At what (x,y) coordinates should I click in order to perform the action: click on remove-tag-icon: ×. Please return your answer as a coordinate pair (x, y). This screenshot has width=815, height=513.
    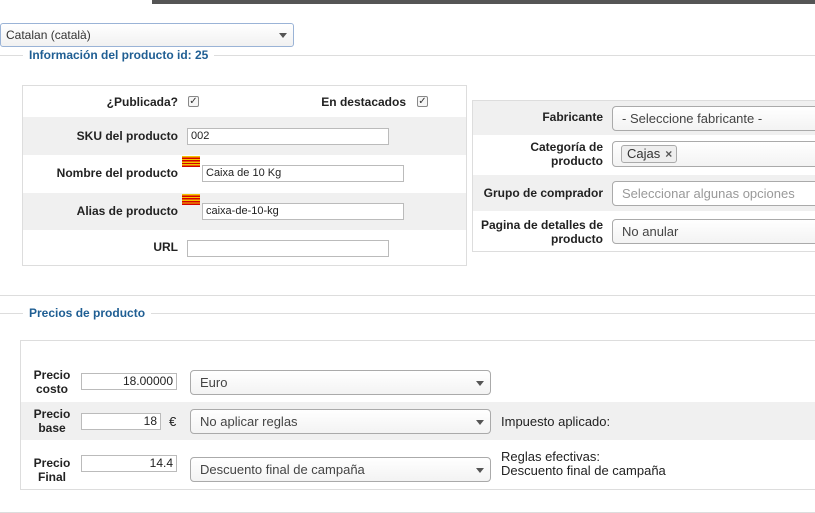
    Looking at the image, I should click on (668, 154).